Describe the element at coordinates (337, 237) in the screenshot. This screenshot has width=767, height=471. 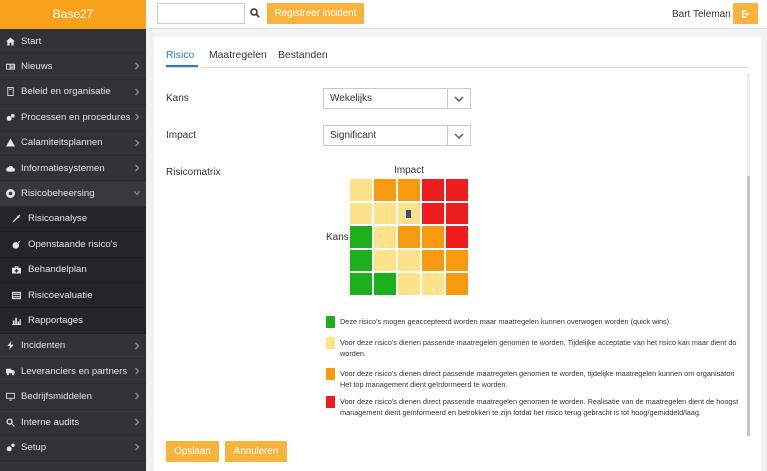
I see `matrix-kans-label: Kans` at that location.